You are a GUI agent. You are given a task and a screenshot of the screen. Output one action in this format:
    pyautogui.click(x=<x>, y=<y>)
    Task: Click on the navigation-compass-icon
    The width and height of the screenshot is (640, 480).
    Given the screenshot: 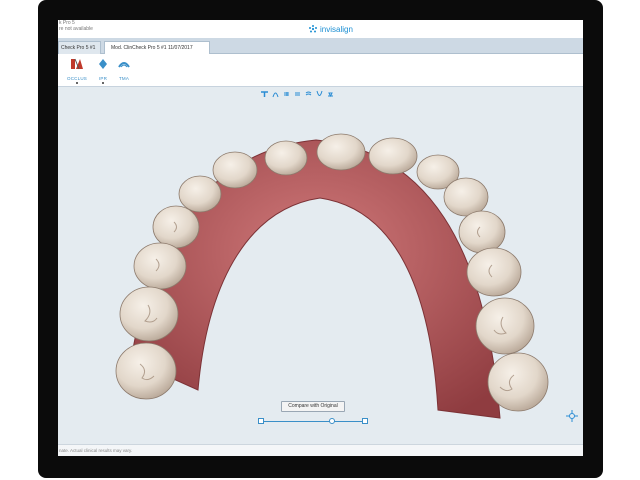 What is the action you would take?
    pyautogui.click(x=572, y=416)
    